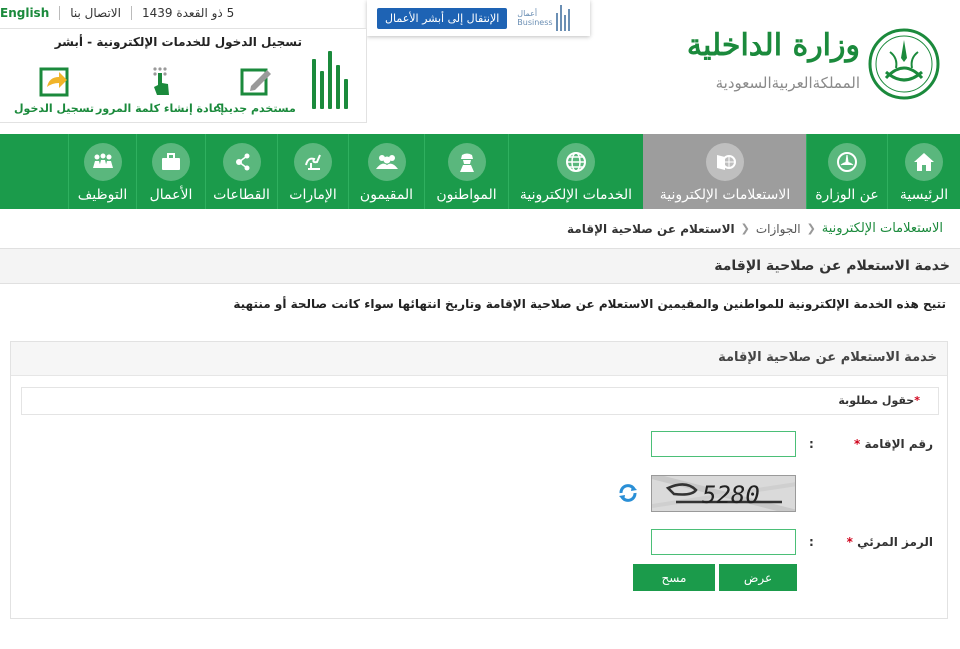  I want to click on absher-logo-icon, so click(330, 76).